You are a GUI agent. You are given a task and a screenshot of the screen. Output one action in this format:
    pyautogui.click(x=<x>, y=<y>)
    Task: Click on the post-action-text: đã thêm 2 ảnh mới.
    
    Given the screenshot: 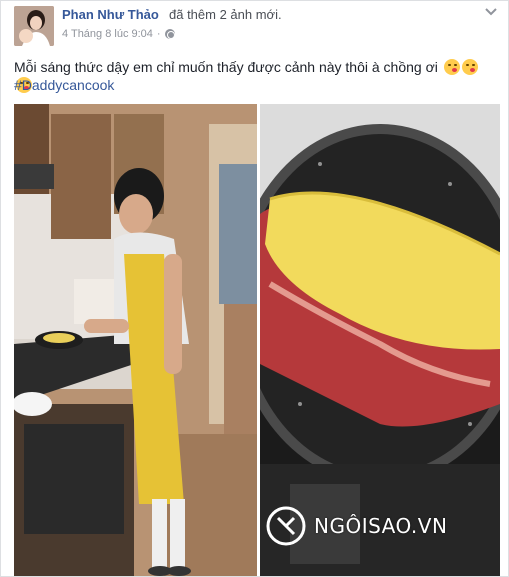 What is the action you would take?
    pyautogui.click(x=225, y=14)
    